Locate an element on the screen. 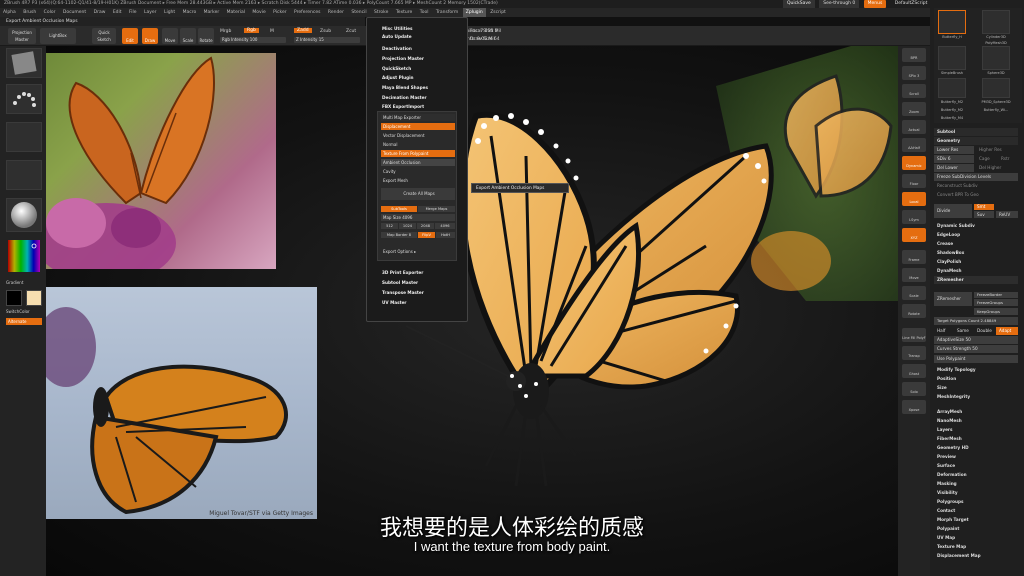  freeze-groups-toggle: FreezeGroups is located at coordinates (996, 302).